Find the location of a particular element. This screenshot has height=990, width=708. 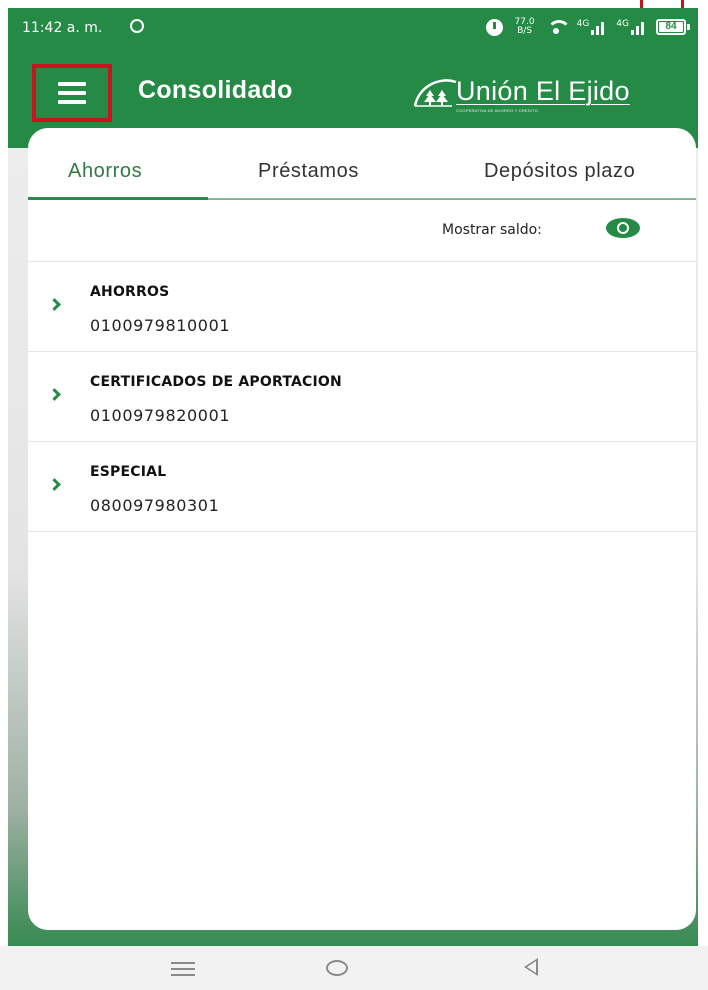

menu-button is located at coordinates (72, 93).